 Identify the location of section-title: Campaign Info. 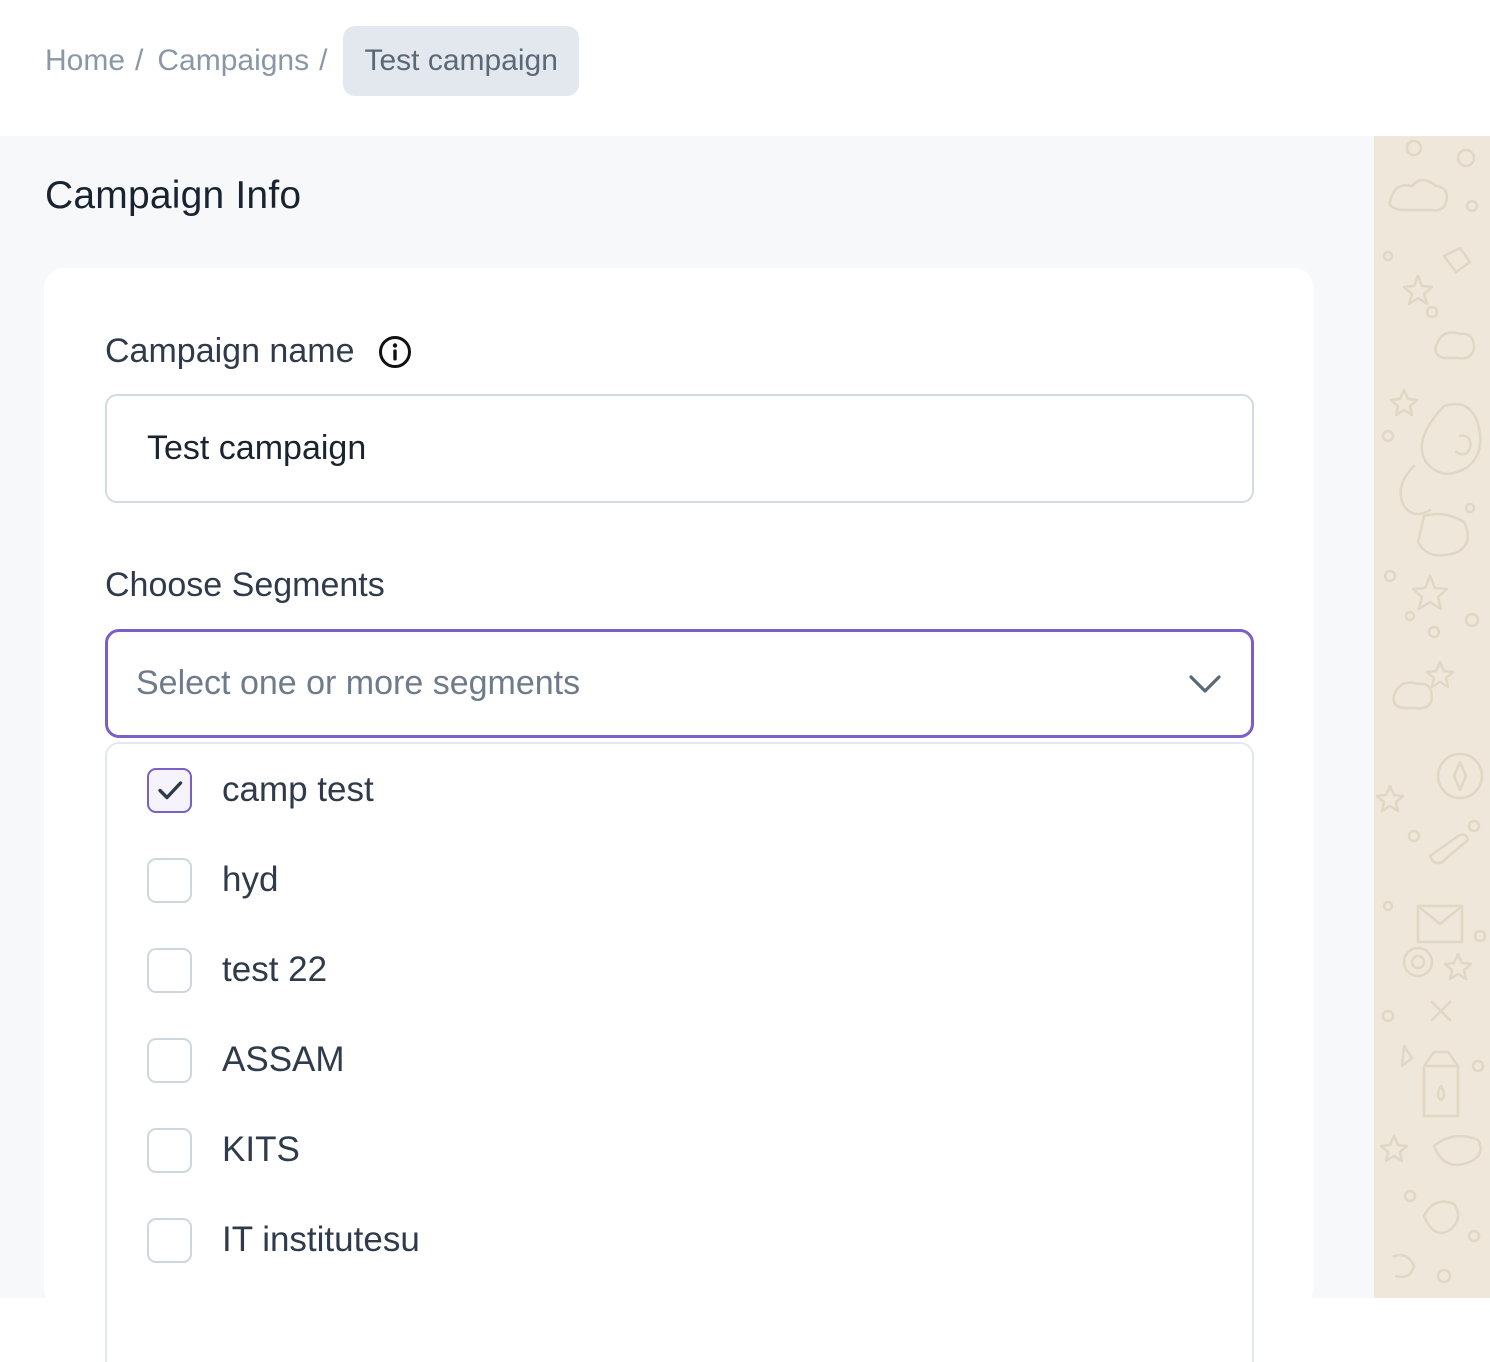
(173, 195).